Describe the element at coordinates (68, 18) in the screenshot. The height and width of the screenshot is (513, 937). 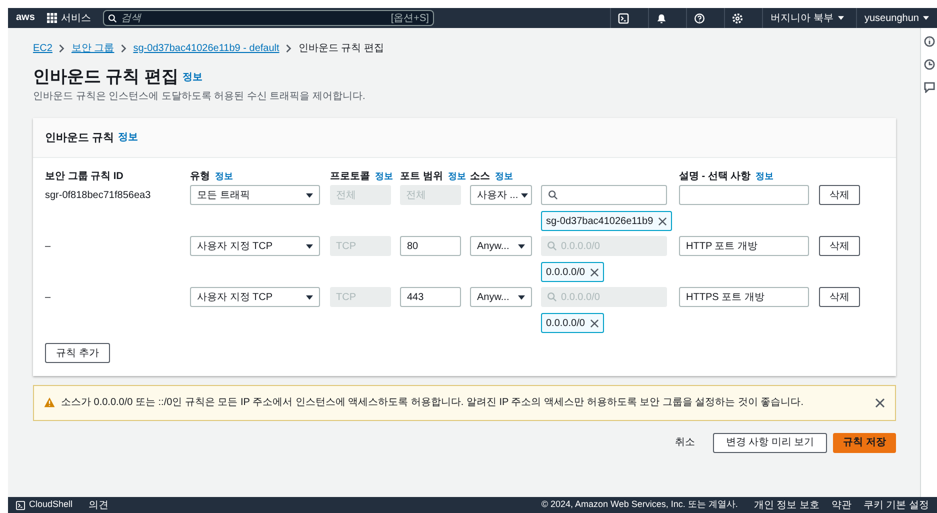
I see `services-button: 서비스` at that location.